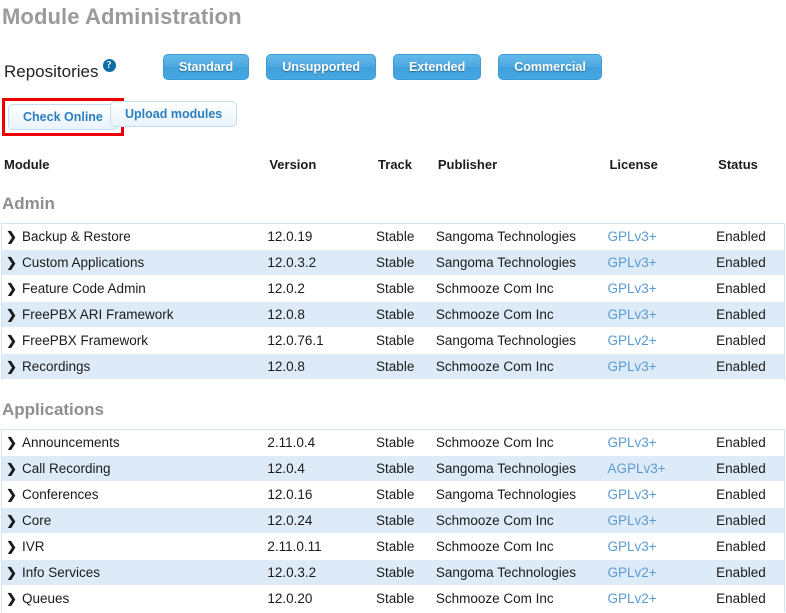  What do you see at coordinates (134, 442) in the screenshot?
I see `cell-module: ❯ Announcements` at bounding box center [134, 442].